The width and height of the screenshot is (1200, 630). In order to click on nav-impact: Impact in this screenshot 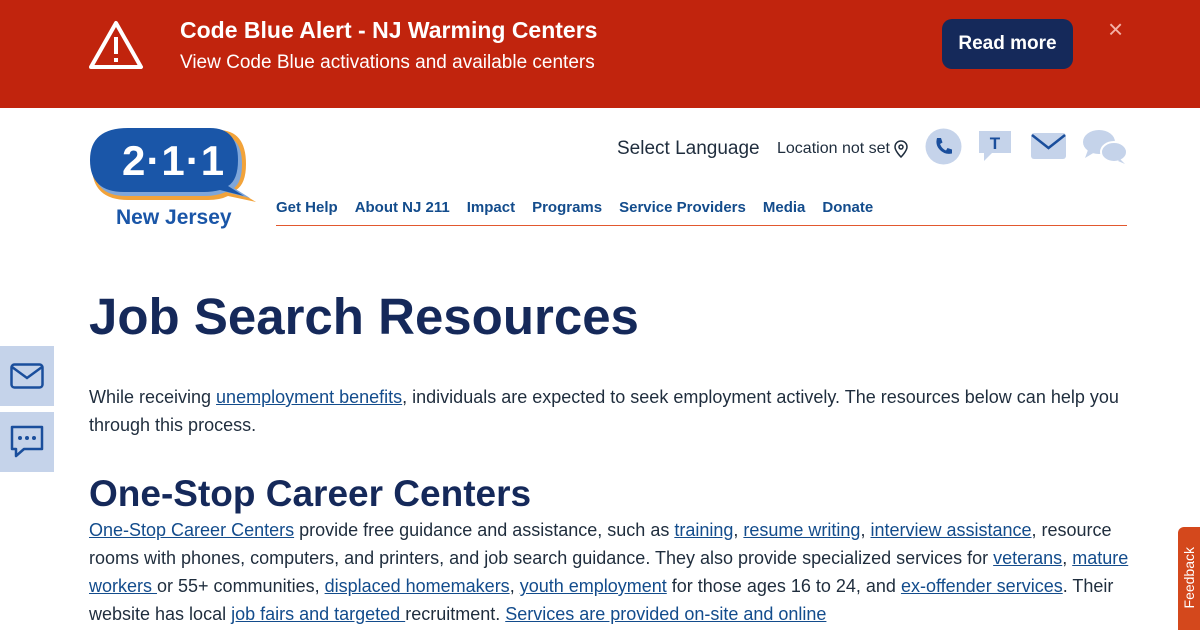, I will do `click(491, 212)`.